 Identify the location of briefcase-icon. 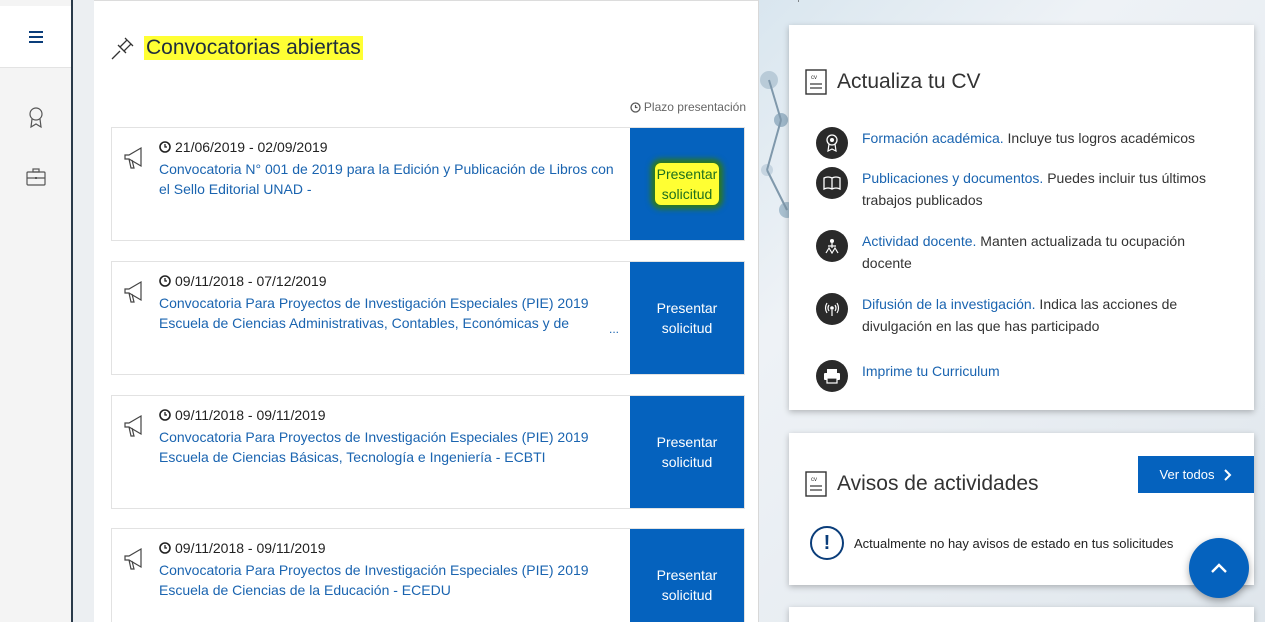
(35, 177).